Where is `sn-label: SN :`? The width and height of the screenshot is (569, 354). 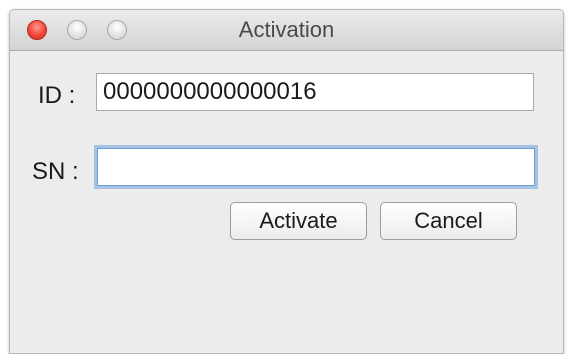 sn-label: SN : is located at coordinates (55, 171).